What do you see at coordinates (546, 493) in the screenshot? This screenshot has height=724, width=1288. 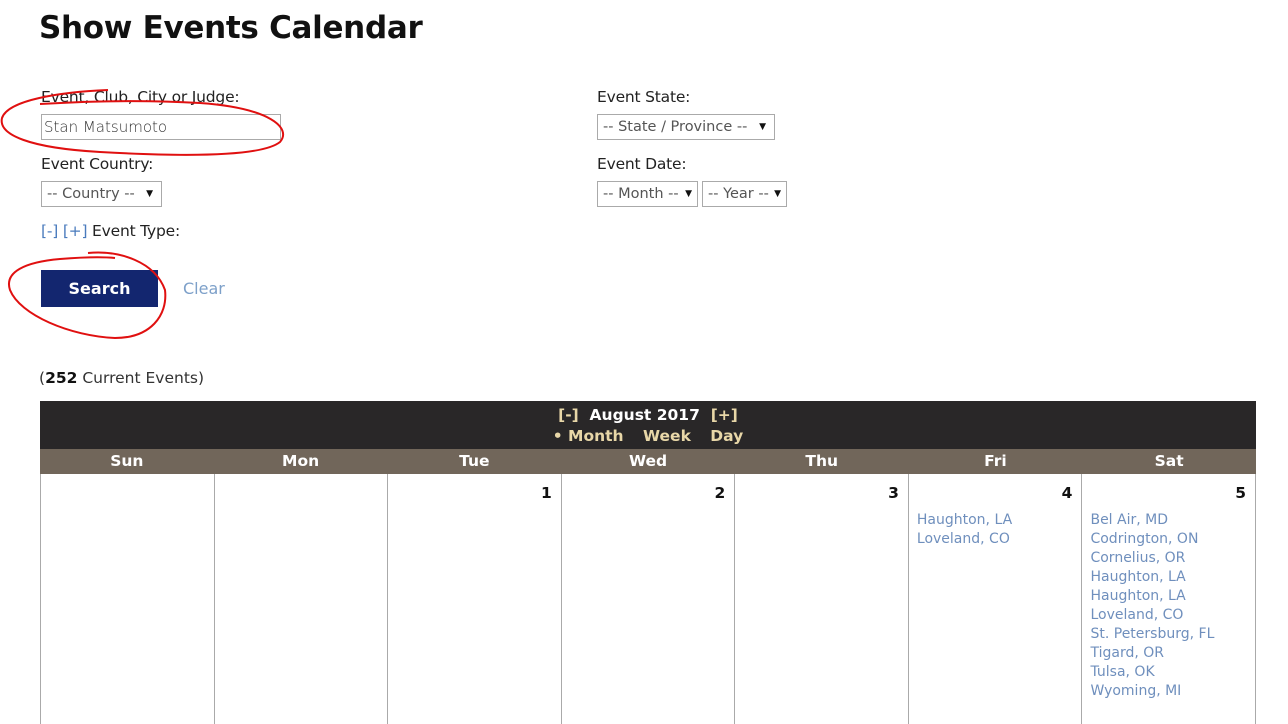 I see `day-number: 1` at bounding box center [546, 493].